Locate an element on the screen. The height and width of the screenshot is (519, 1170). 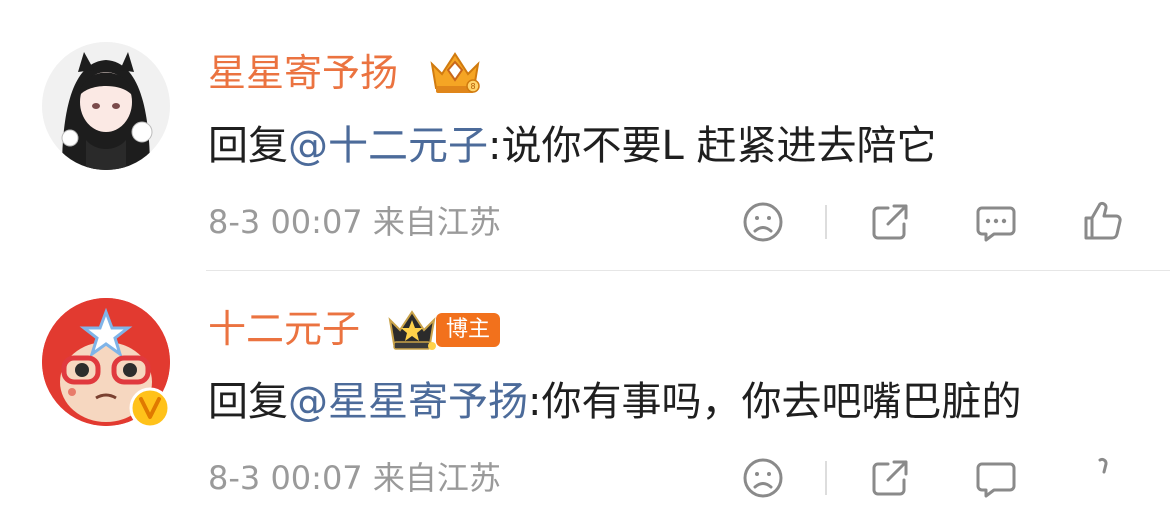
mention-link: @十二元子 is located at coordinates (388, 146).